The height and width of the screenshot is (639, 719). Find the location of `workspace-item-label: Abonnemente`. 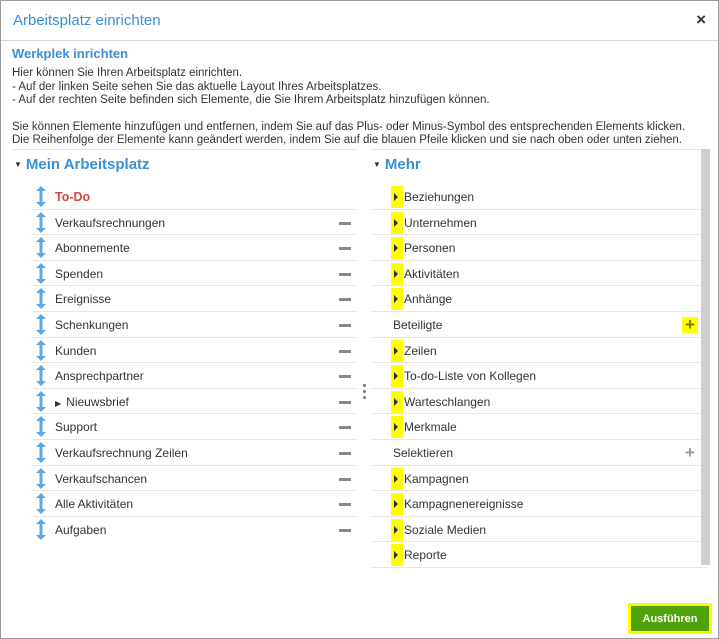

workspace-item-label: Abonnemente is located at coordinates (92, 248).